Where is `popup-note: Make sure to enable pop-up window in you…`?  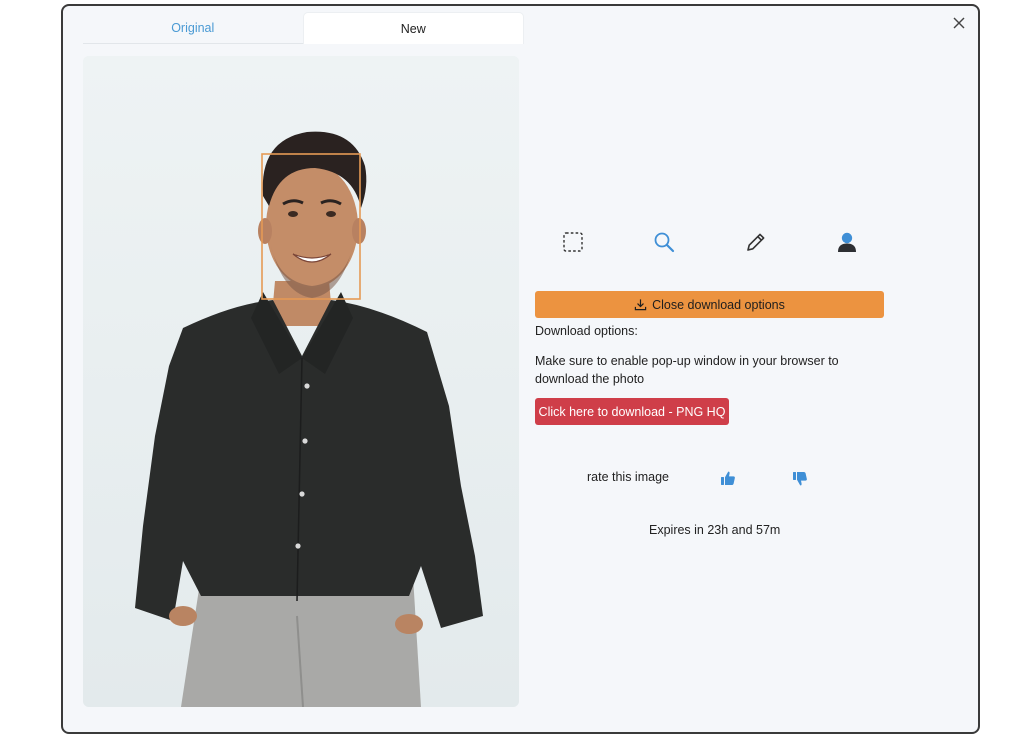
popup-note: Make sure to enable pop-up window in you… is located at coordinates (687, 370).